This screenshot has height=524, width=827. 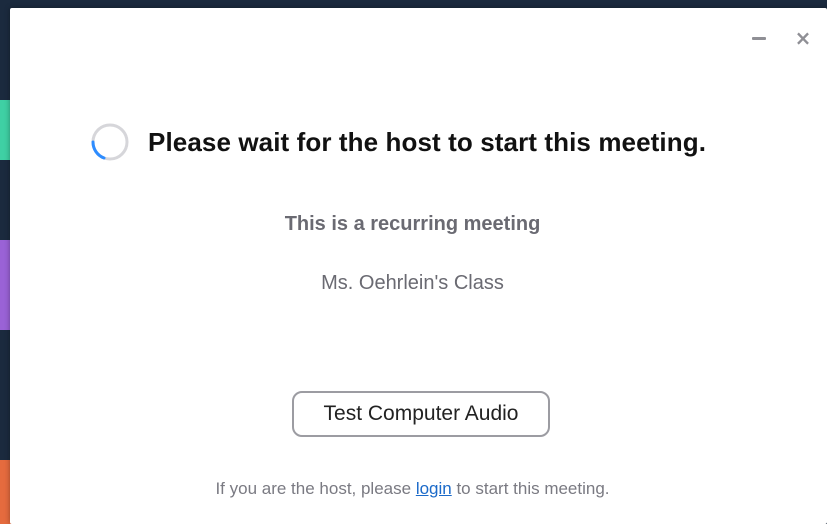 What do you see at coordinates (421, 414) in the screenshot?
I see `test-computer-audio-button: Test Computer Audio` at bounding box center [421, 414].